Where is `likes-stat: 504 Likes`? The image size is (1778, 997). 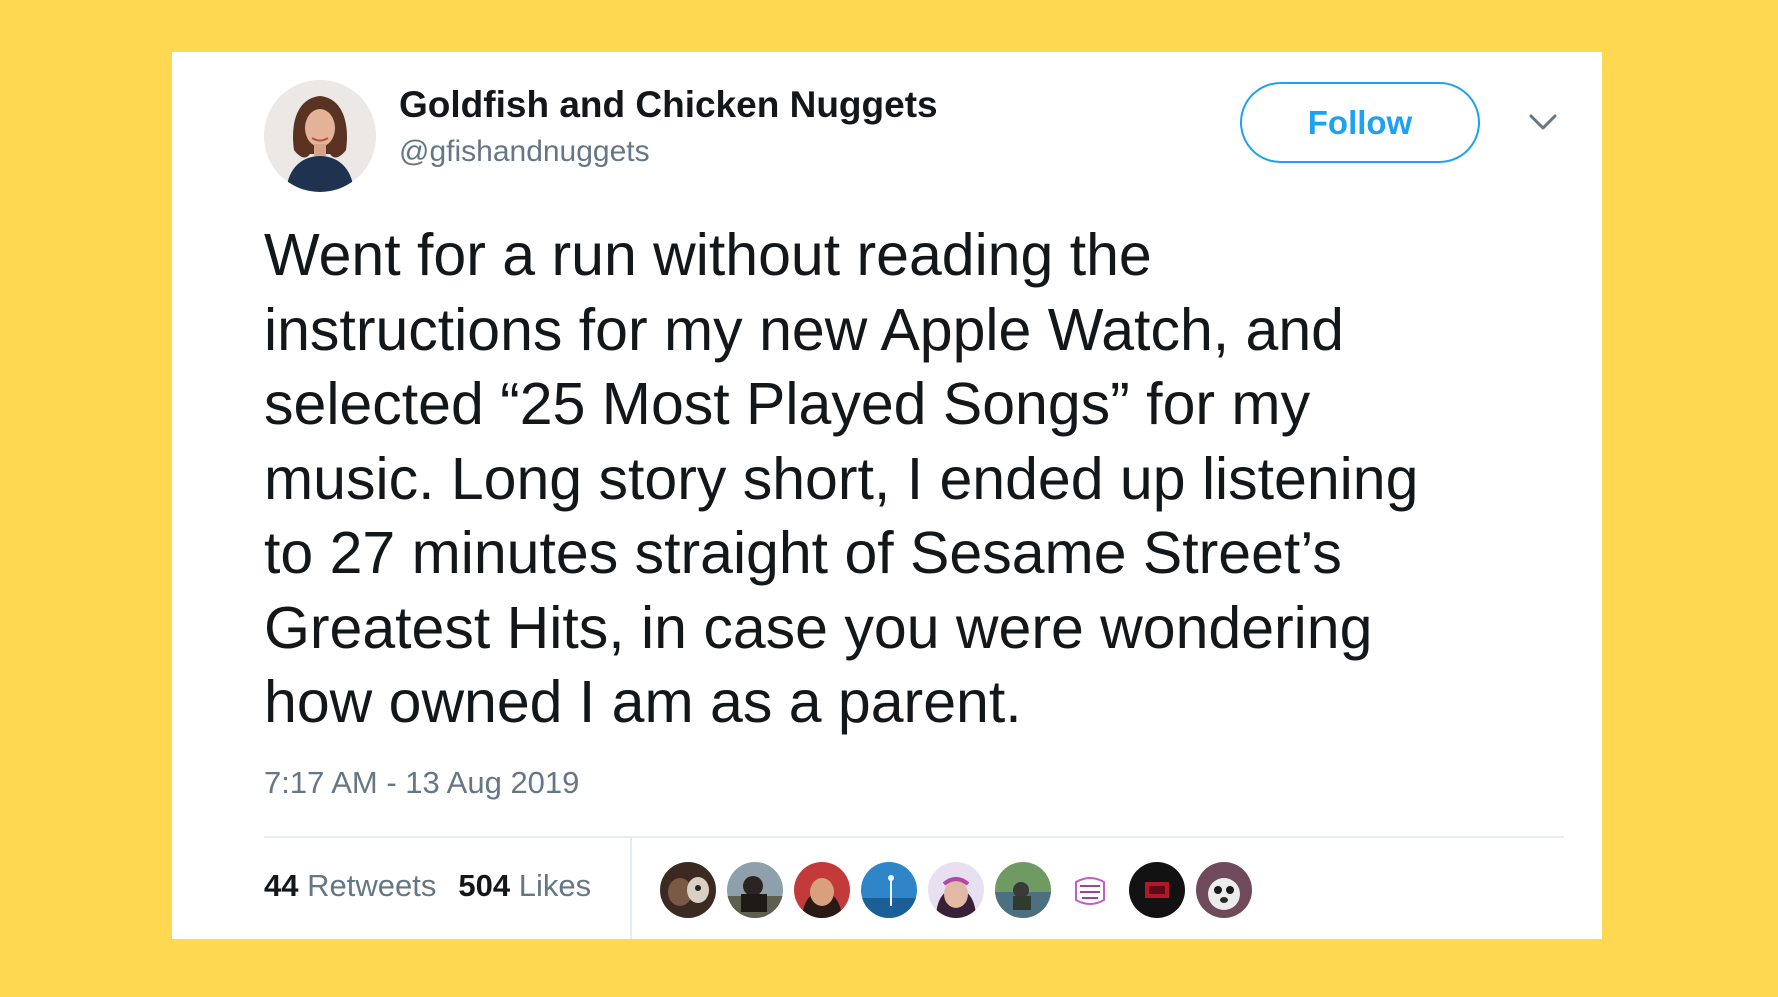
likes-stat: 504 Likes is located at coordinates (524, 885).